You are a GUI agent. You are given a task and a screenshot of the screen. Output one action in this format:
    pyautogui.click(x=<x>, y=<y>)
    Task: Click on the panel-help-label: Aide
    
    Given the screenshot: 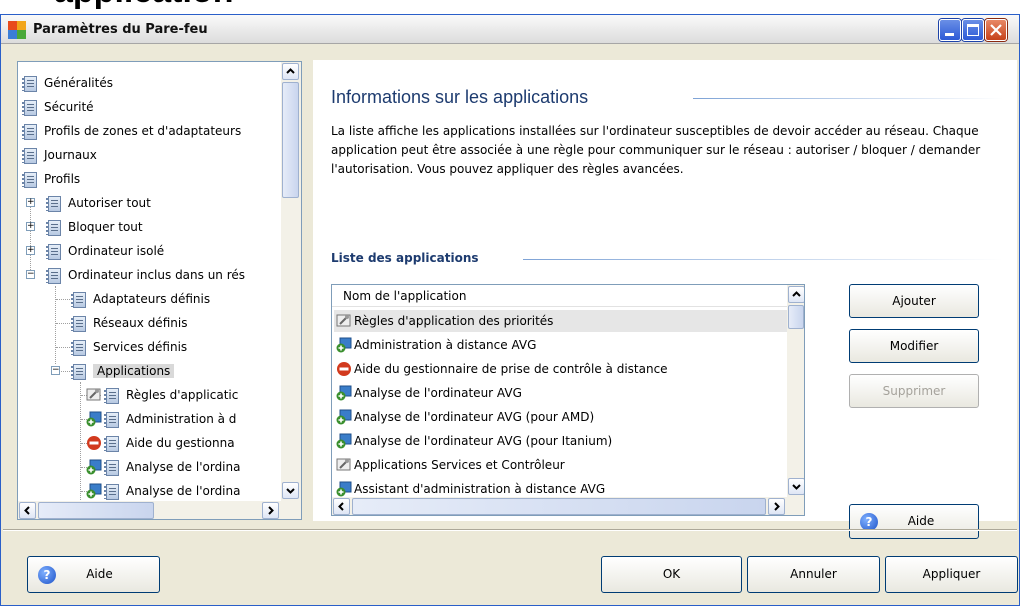 What is the action you would take?
    pyautogui.click(x=921, y=521)
    